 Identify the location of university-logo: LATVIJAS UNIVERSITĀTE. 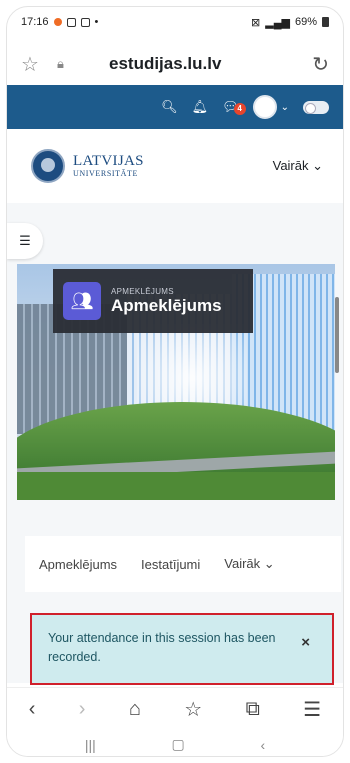
(87, 166).